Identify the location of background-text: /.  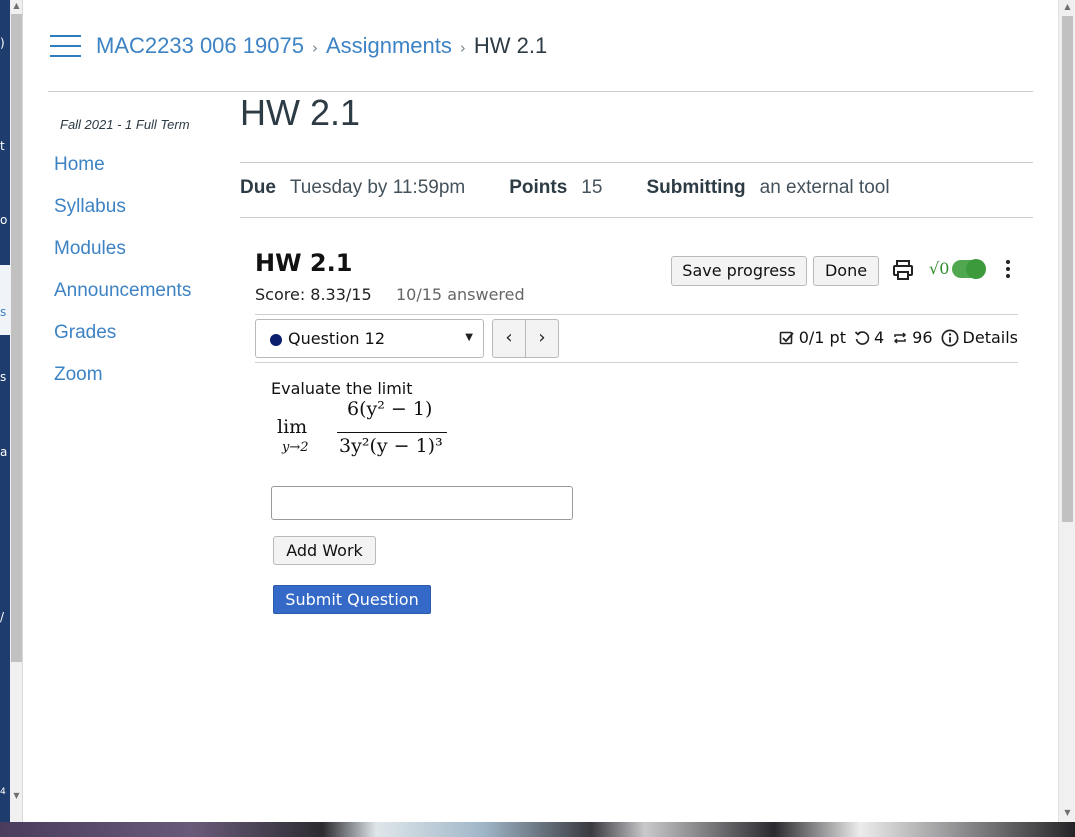
(2, 617).